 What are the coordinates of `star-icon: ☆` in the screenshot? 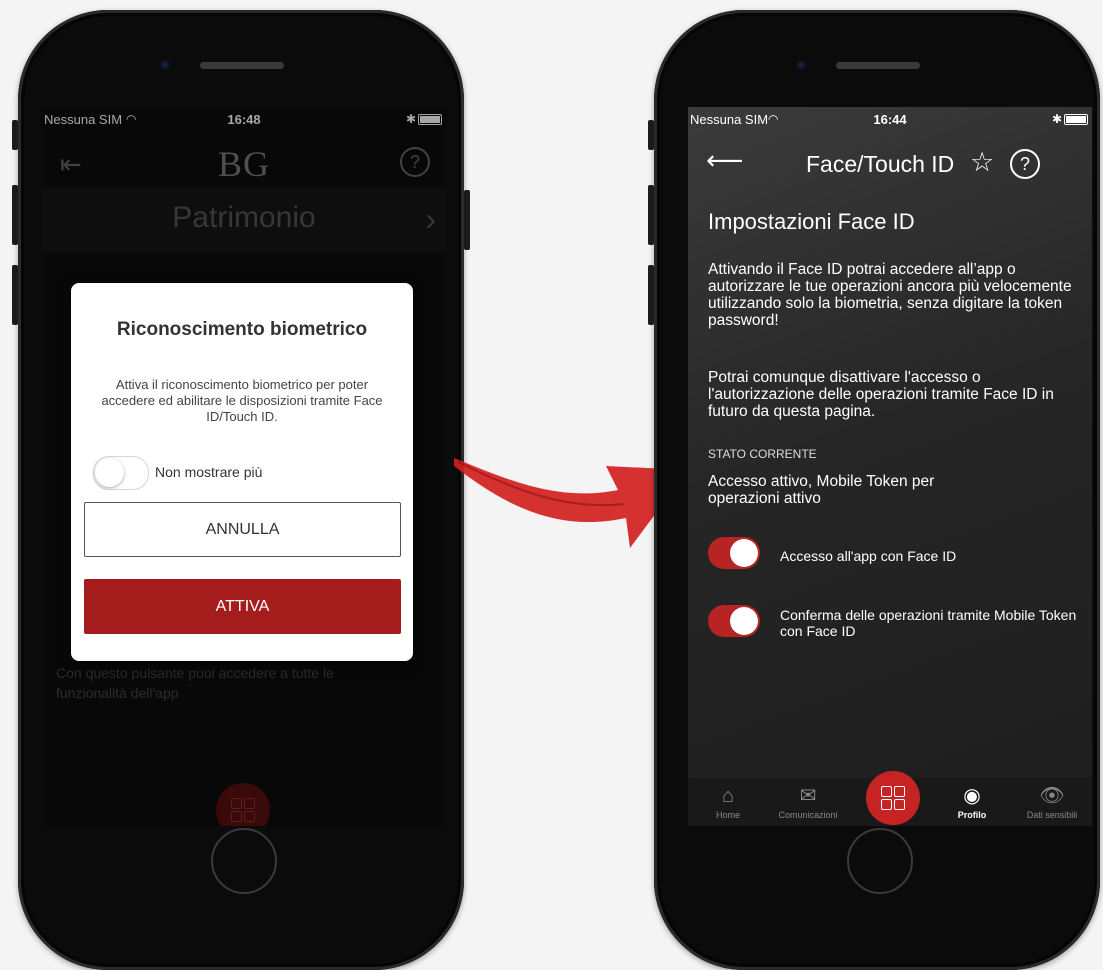 It's located at (982, 162).